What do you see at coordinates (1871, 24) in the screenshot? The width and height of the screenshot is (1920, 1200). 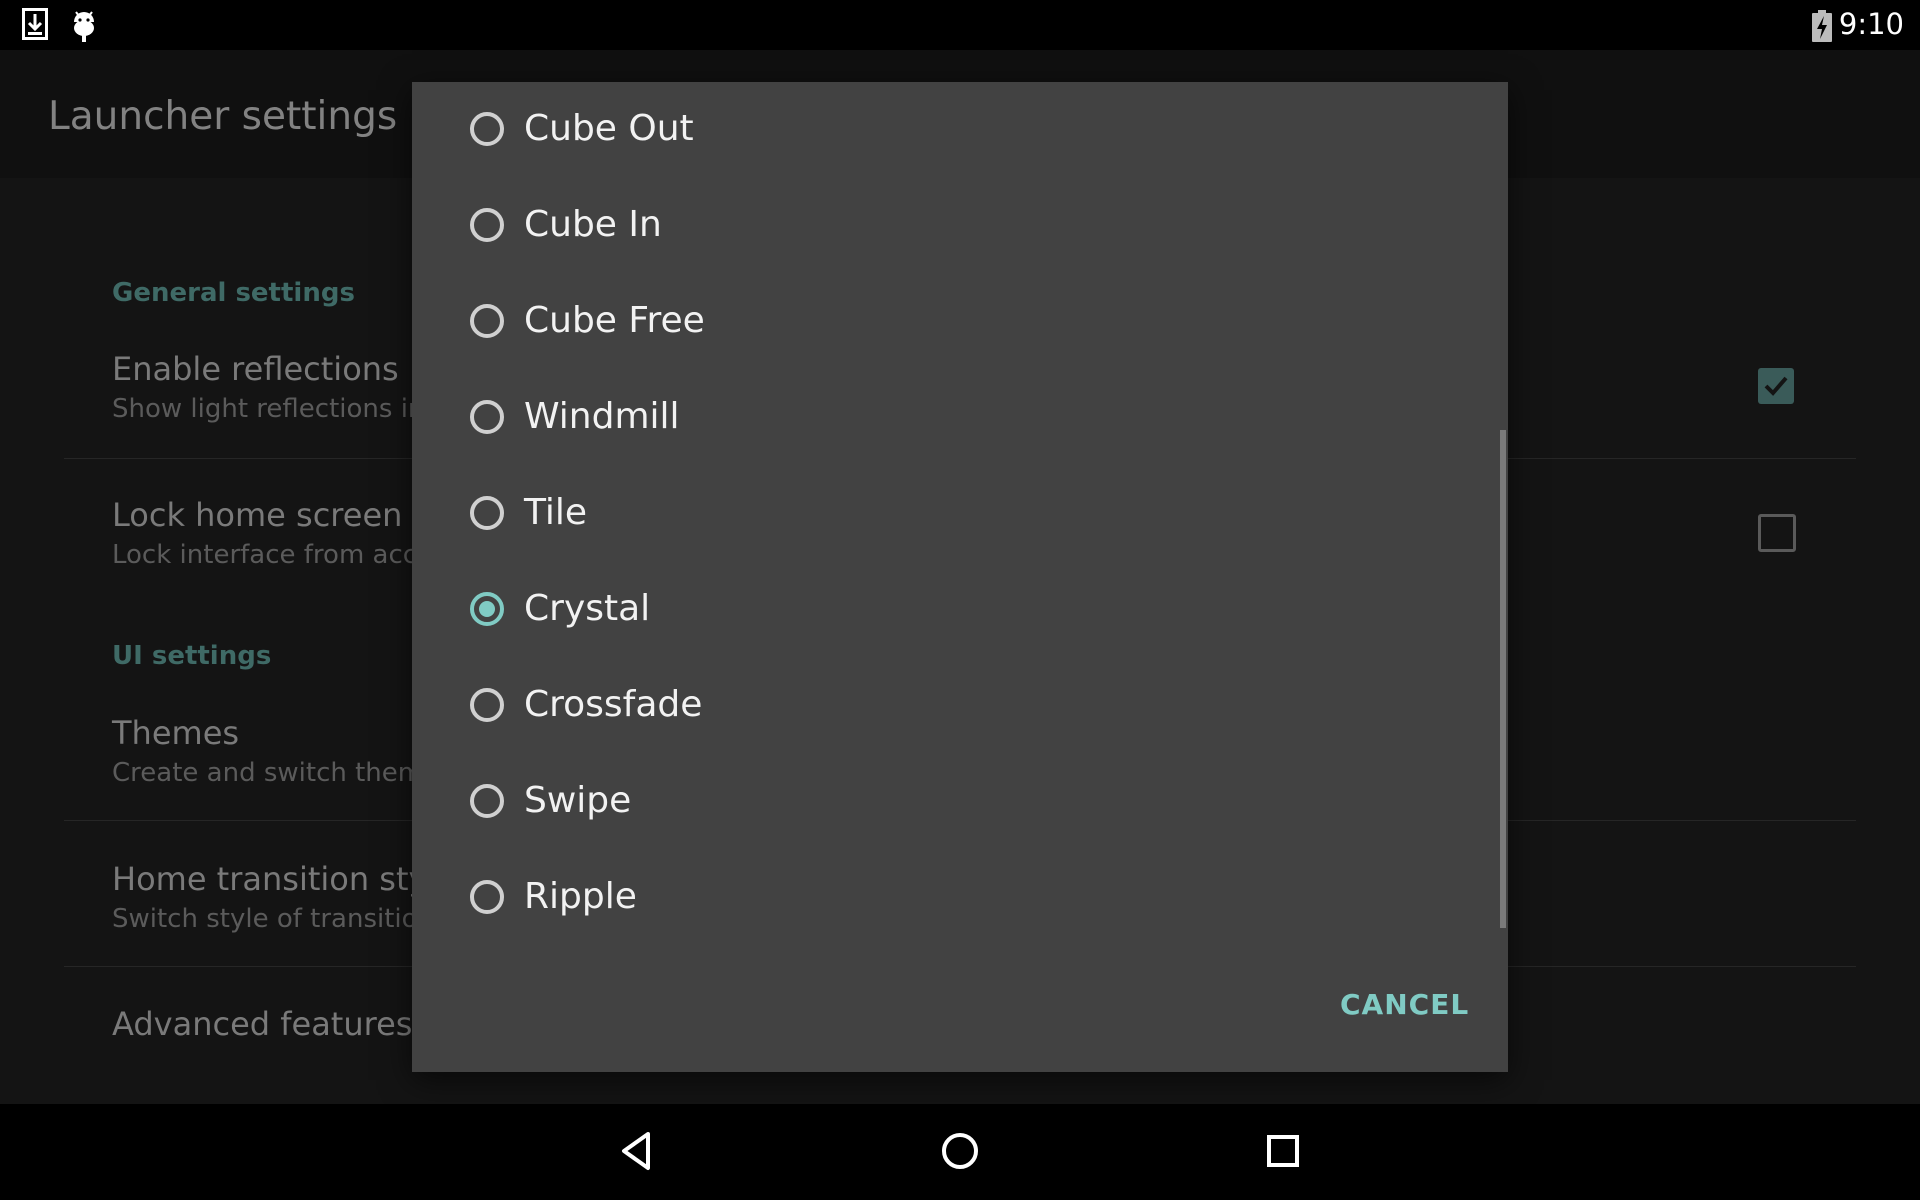 I see `clock: 9:10` at bounding box center [1871, 24].